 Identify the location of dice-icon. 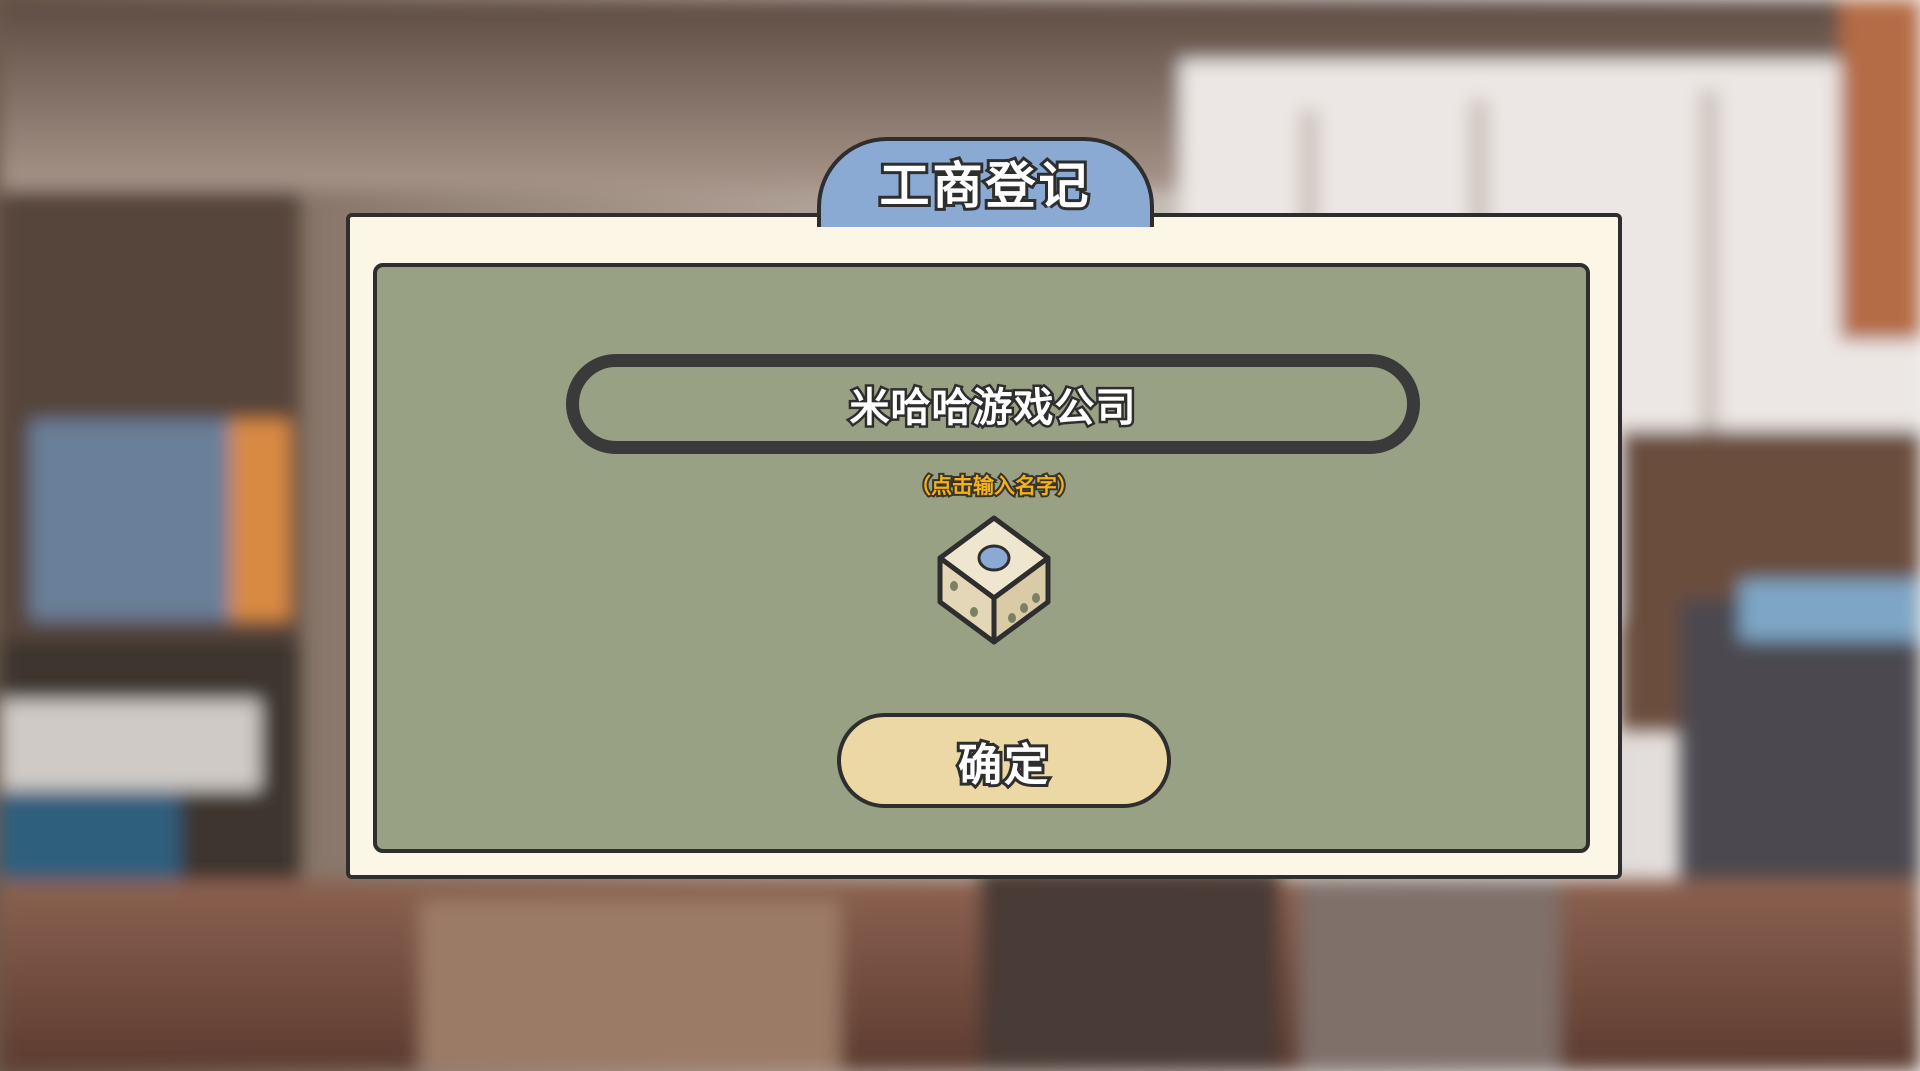
(994, 580).